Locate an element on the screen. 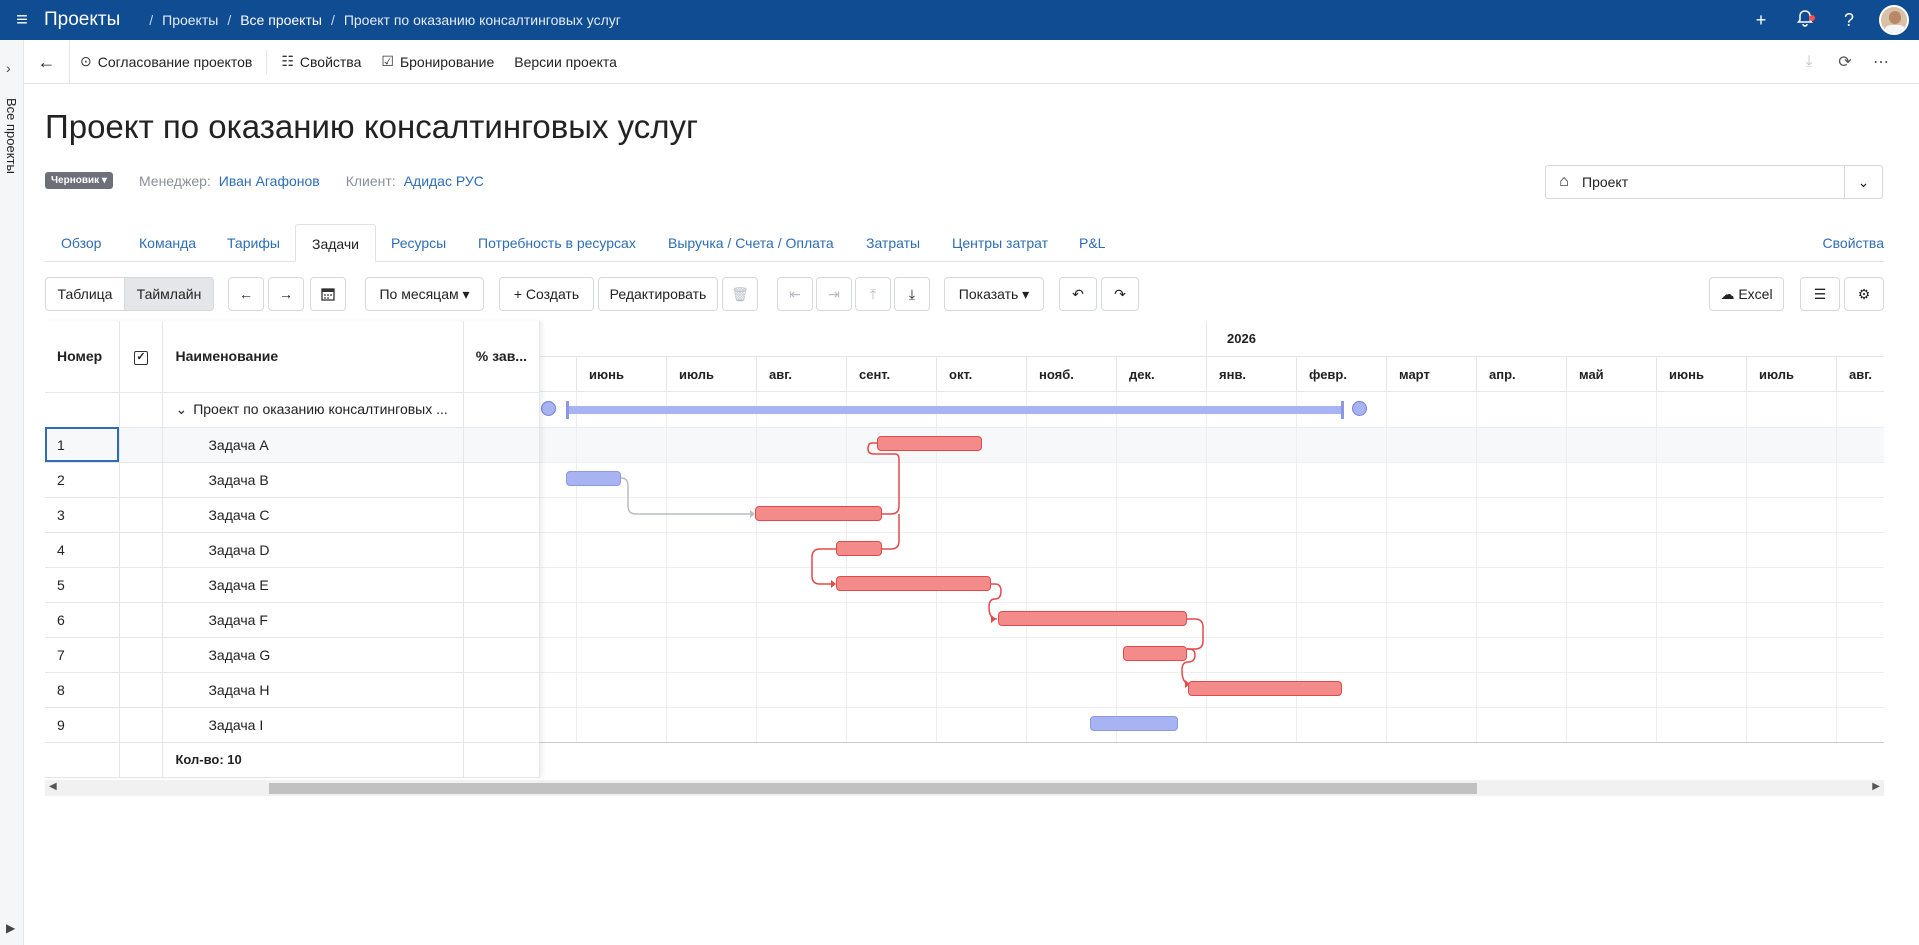  tab-cost-centers: Центры затрат is located at coordinates (1000, 243).